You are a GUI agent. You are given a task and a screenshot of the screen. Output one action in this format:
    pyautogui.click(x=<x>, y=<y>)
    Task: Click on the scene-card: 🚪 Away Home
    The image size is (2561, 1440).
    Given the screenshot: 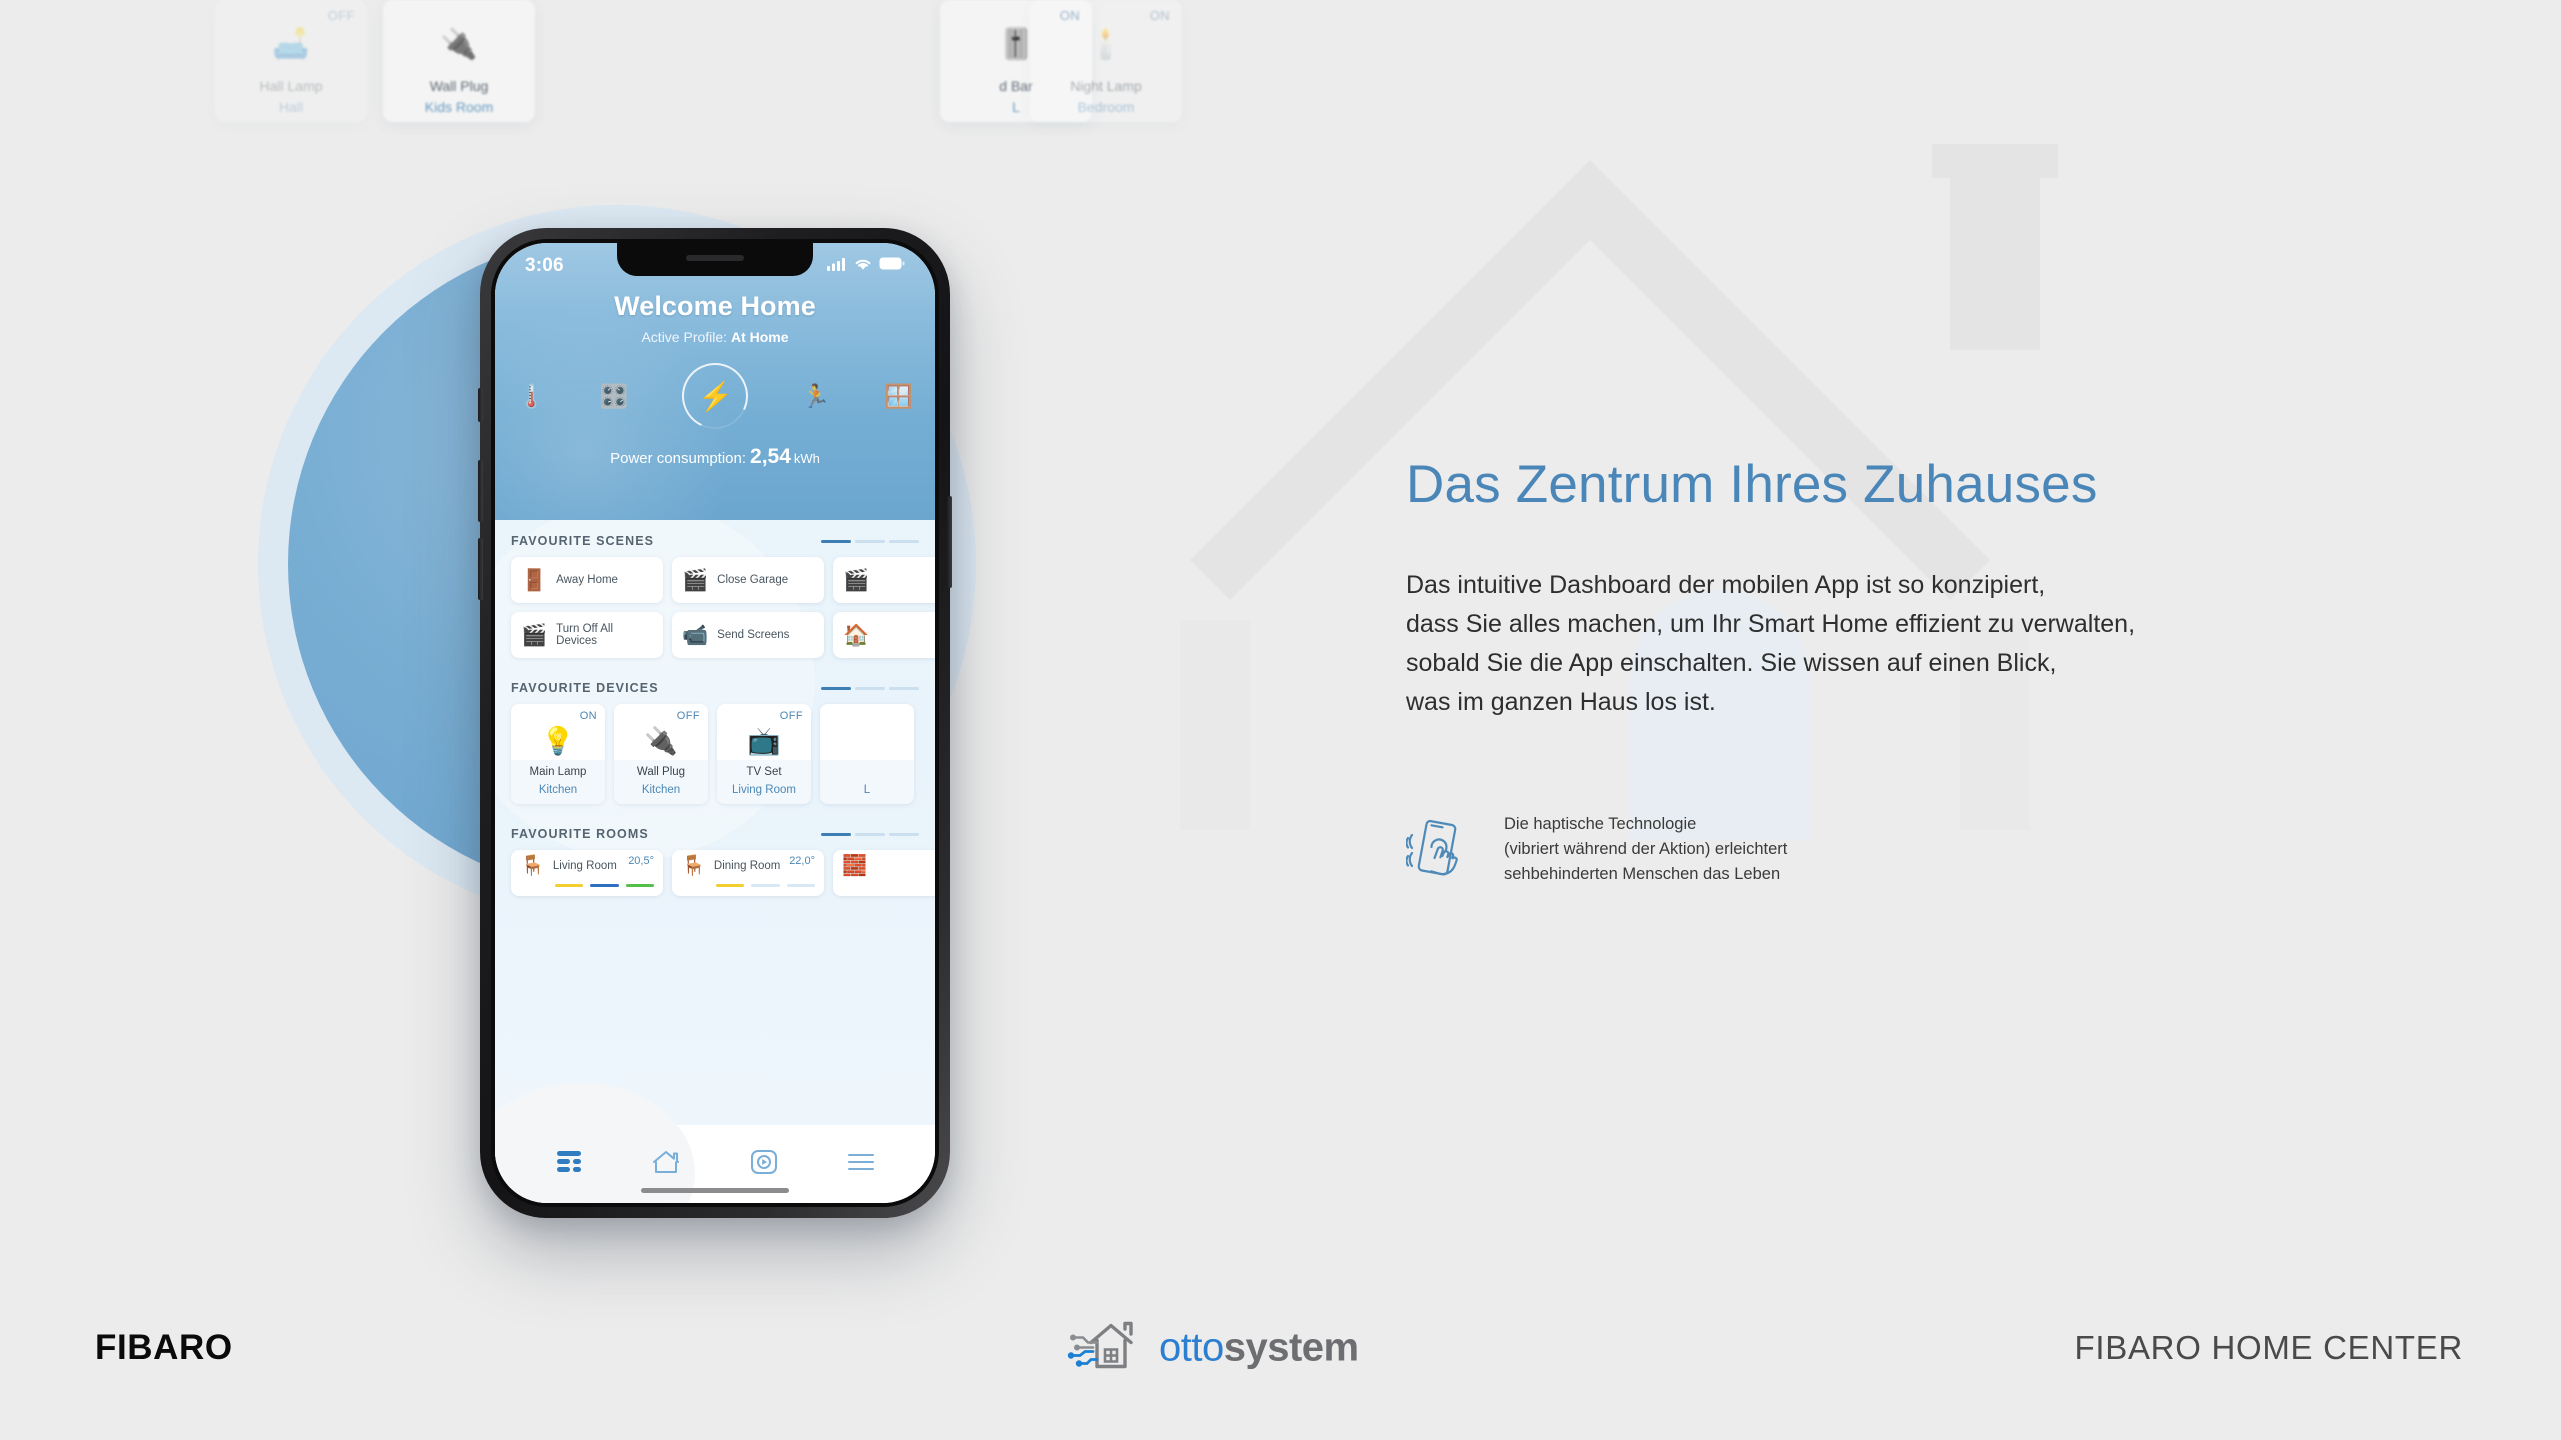 What is the action you would take?
    pyautogui.click(x=587, y=580)
    